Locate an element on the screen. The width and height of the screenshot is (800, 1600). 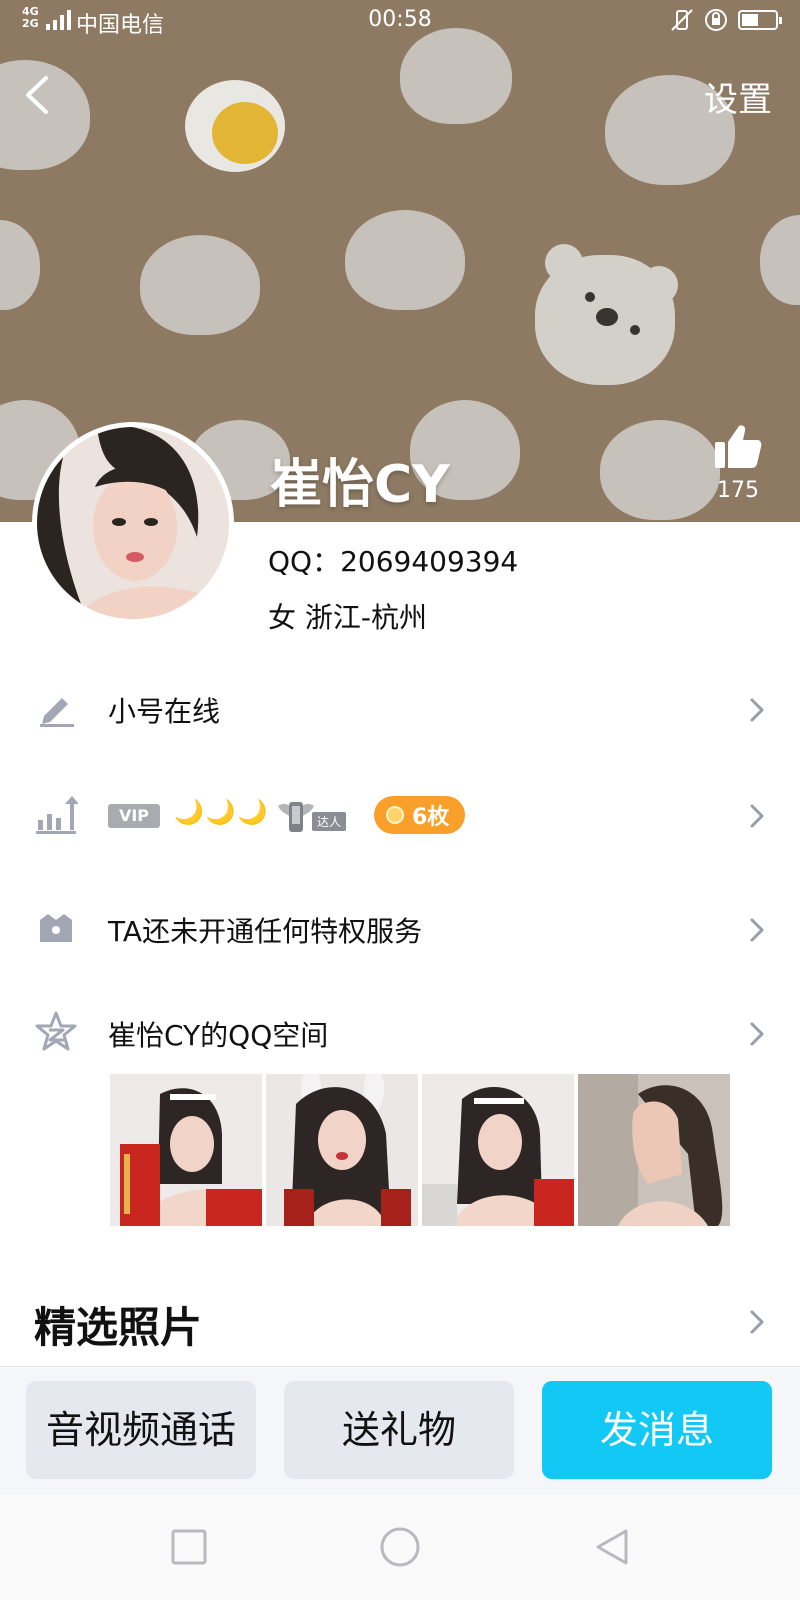
qq-number: QQ：2069409394 is located at coordinates (393, 561).